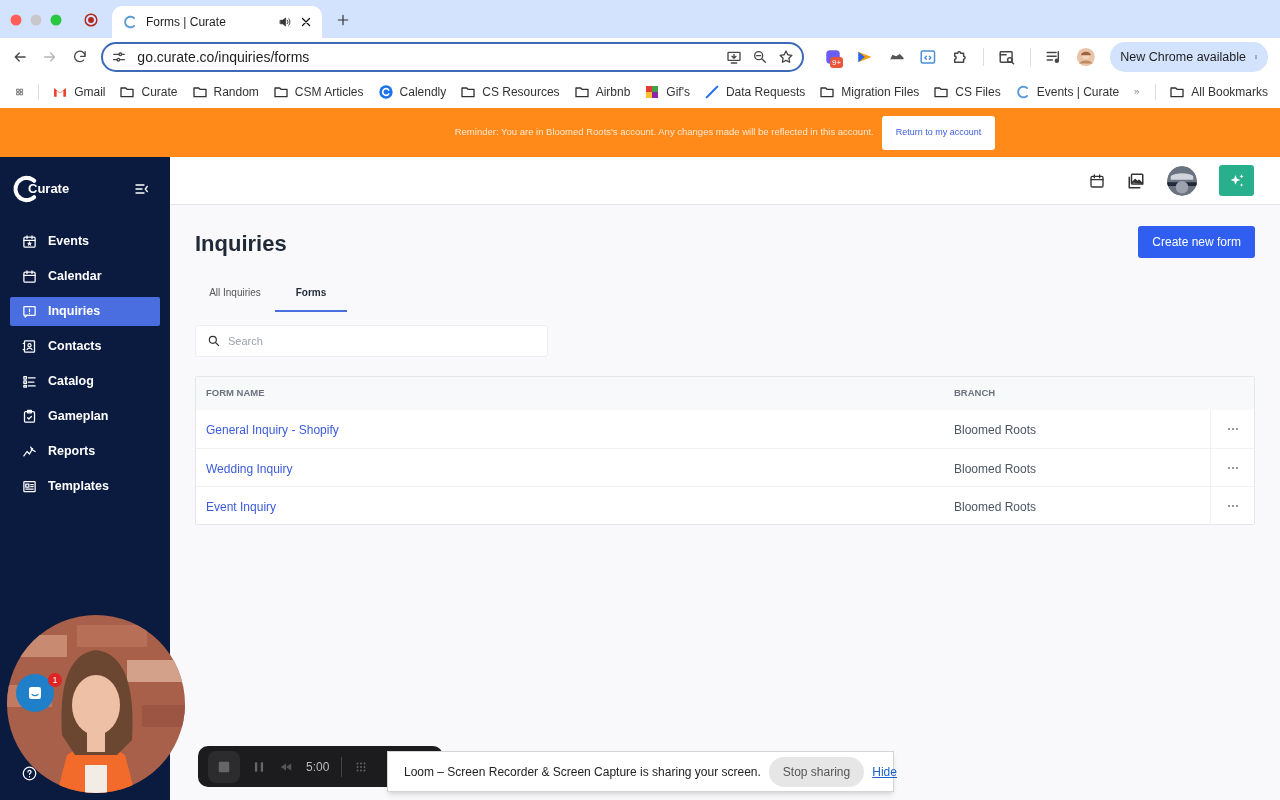 This screenshot has height=800, width=1280. What do you see at coordinates (85, 486) in the screenshot?
I see `nav-item: Templates` at bounding box center [85, 486].